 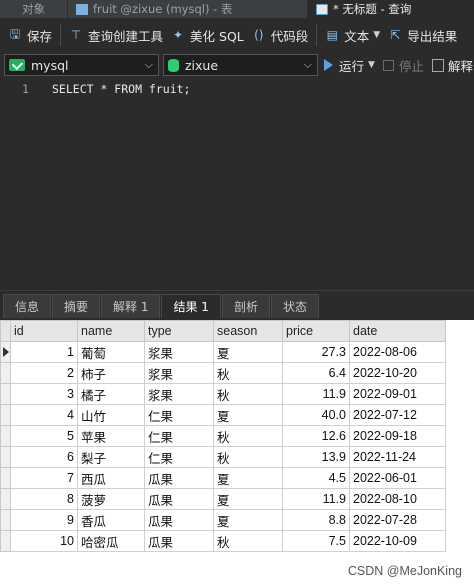 I want to click on tab-objects: 对象, so click(x=34, y=9).